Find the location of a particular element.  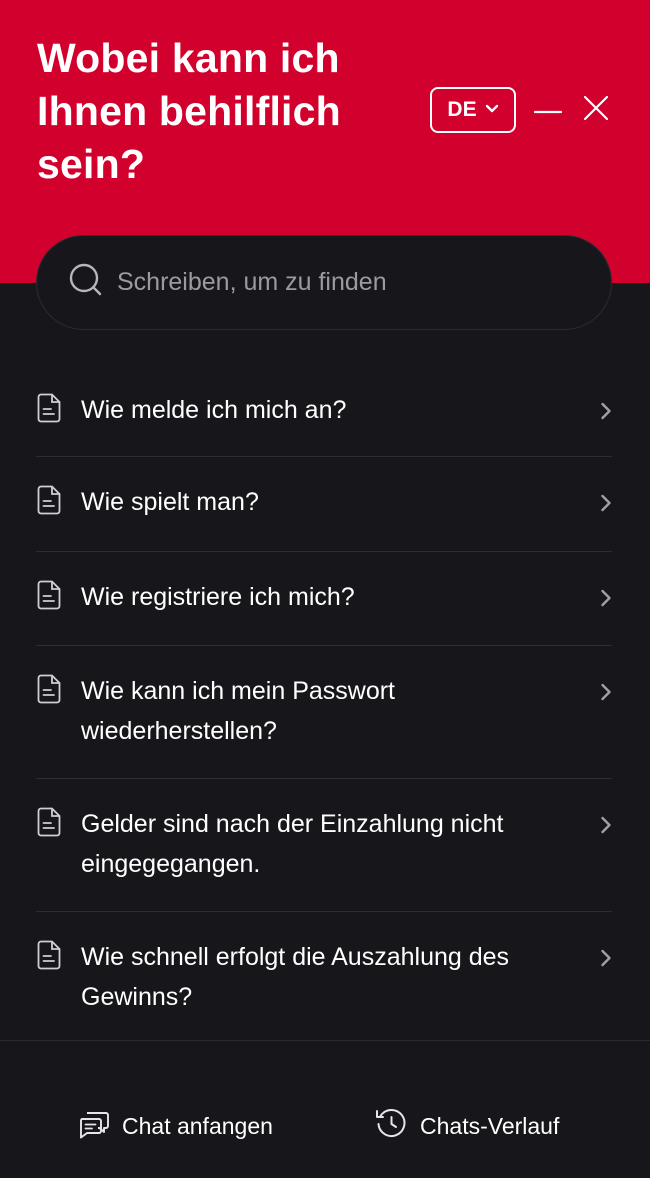

language-select: DE is located at coordinates (473, 110).